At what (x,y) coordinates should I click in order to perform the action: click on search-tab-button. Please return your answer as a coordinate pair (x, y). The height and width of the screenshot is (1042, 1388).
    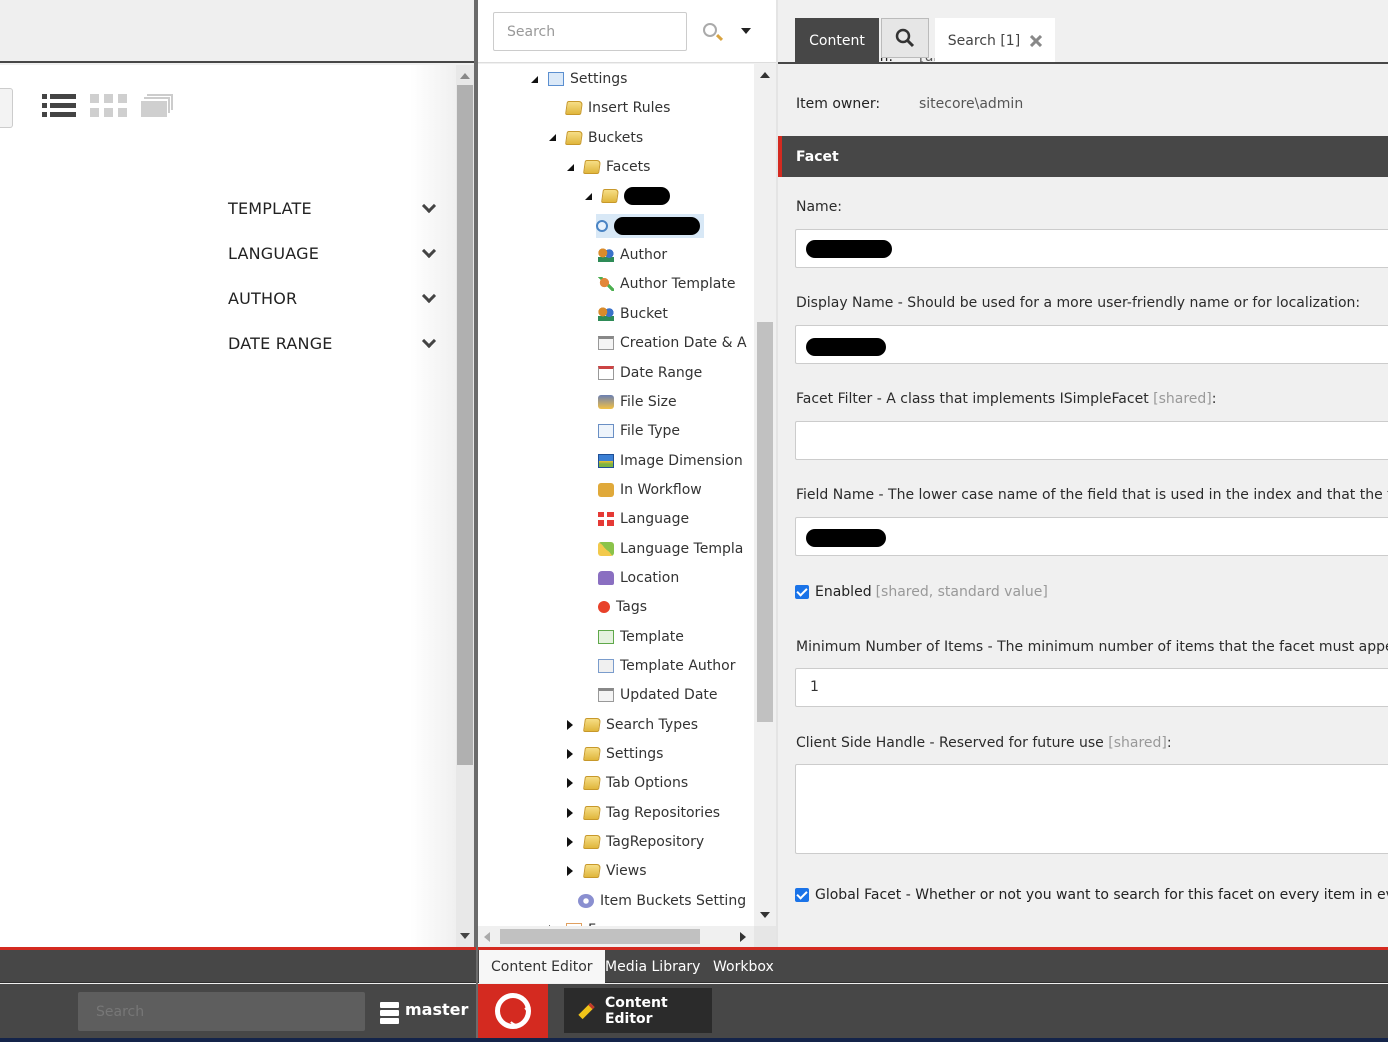
    Looking at the image, I should click on (905, 38).